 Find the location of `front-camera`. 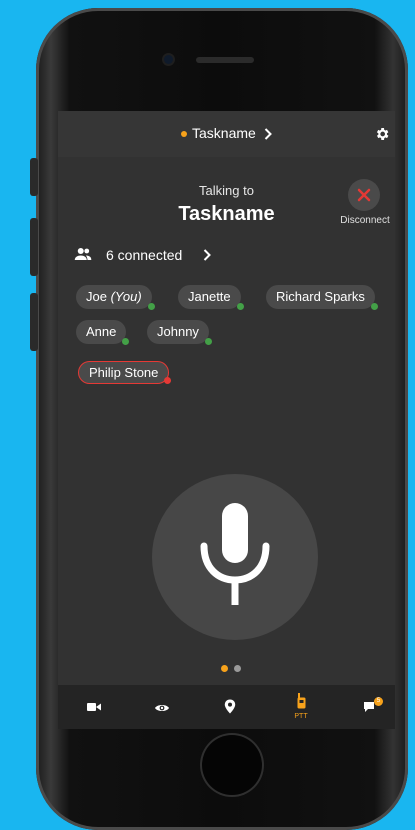

front-camera is located at coordinates (168, 59).